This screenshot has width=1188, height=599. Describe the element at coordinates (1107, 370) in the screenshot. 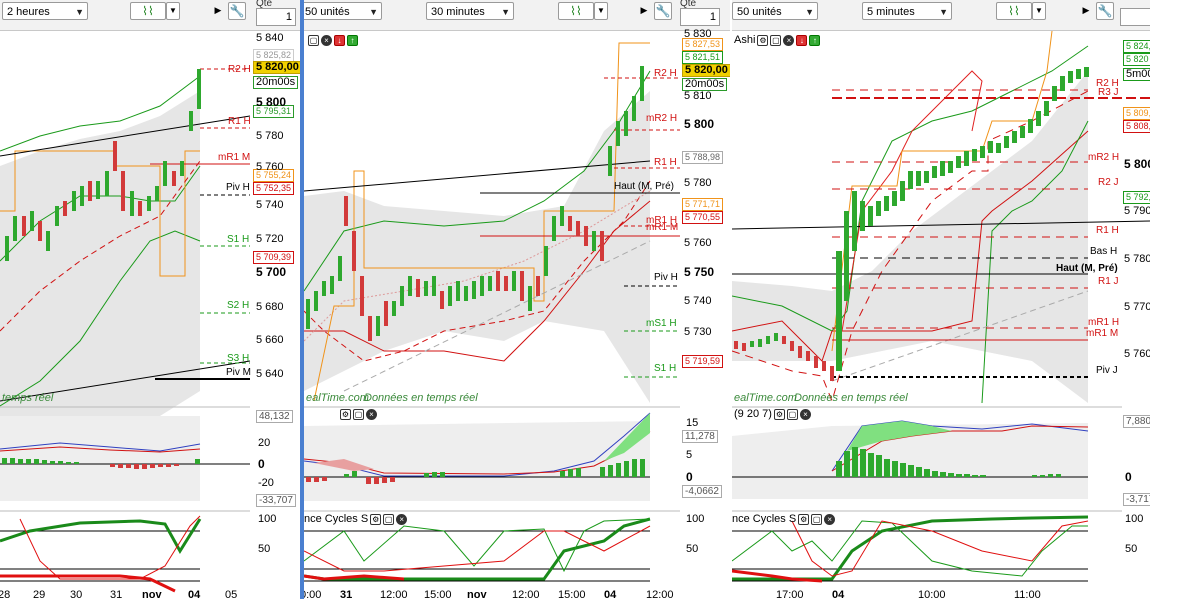

I see `level-piv: Piv J` at that location.